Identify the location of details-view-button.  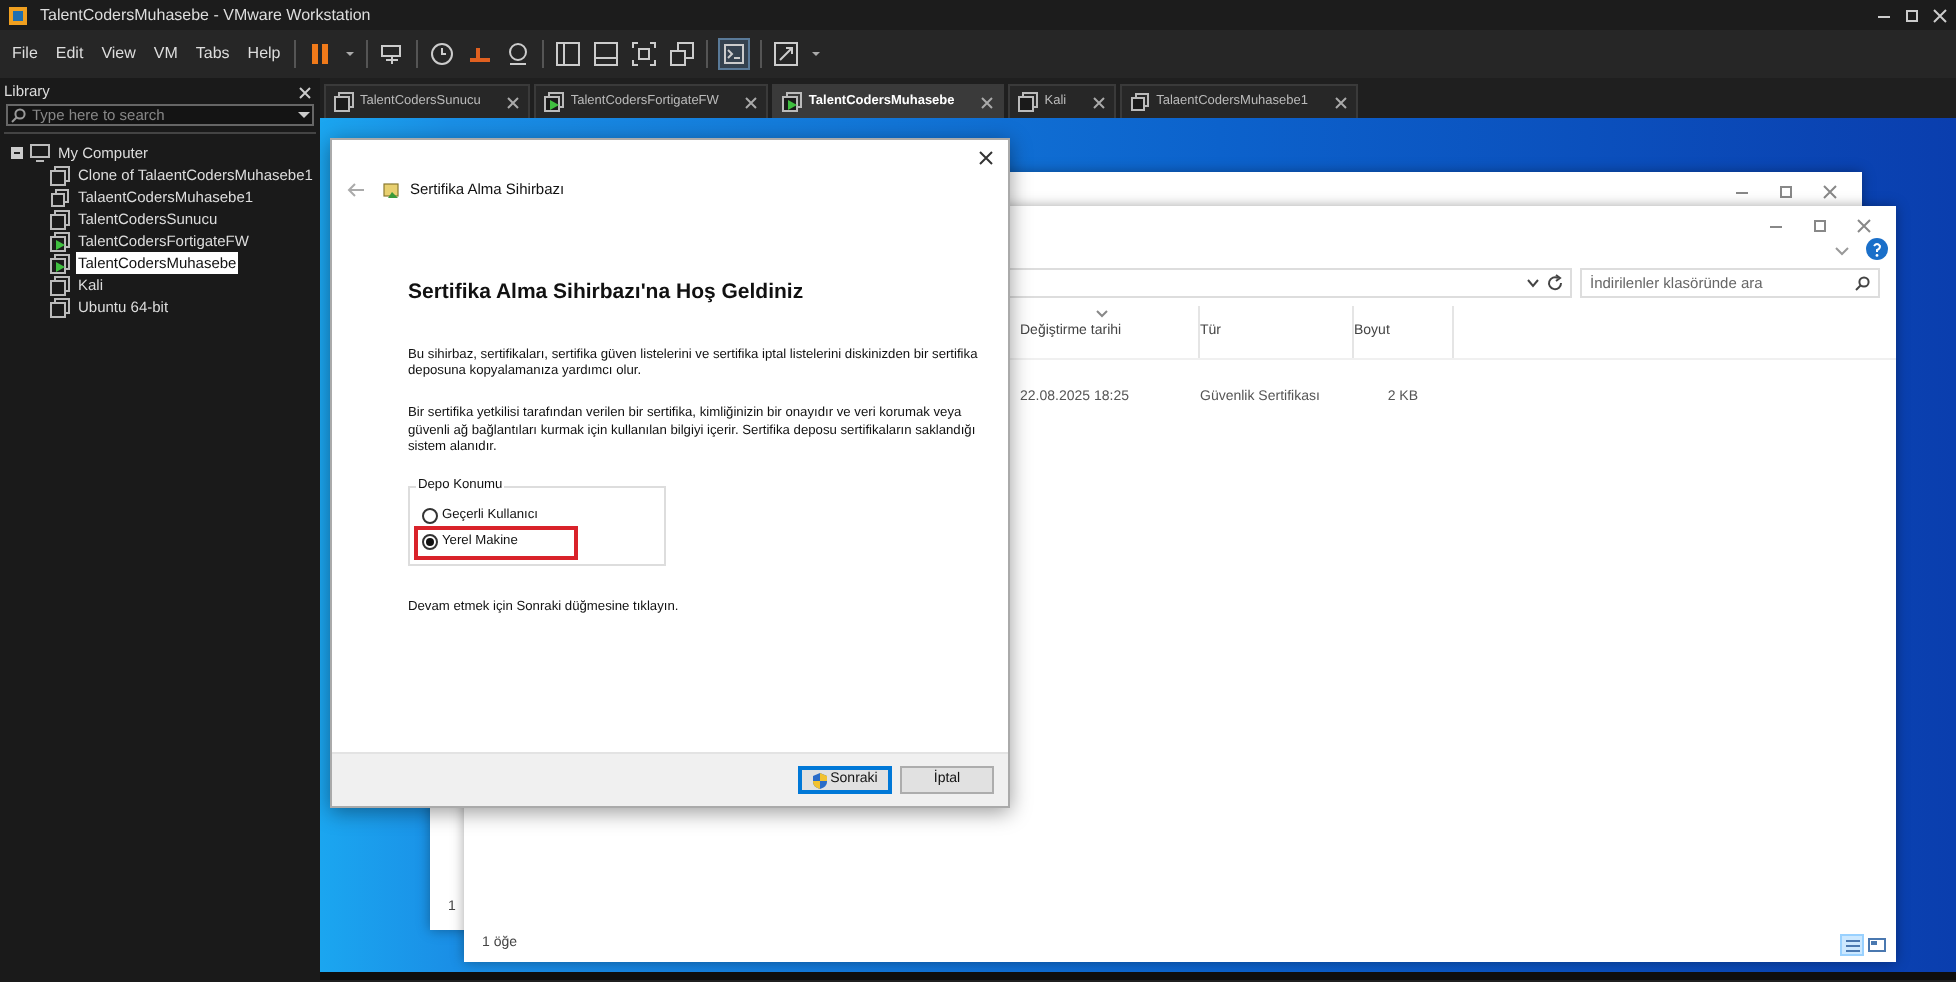
(1852, 945).